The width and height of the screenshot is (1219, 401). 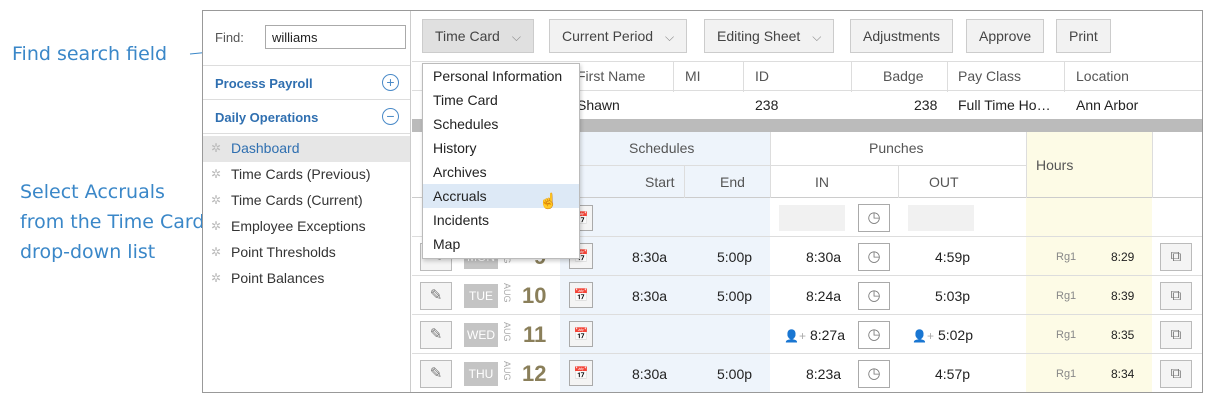 What do you see at coordinates (90, 54) in the screenshot?
I see `callout-find-search-field: Find search field` at bounding box center [90, 54].